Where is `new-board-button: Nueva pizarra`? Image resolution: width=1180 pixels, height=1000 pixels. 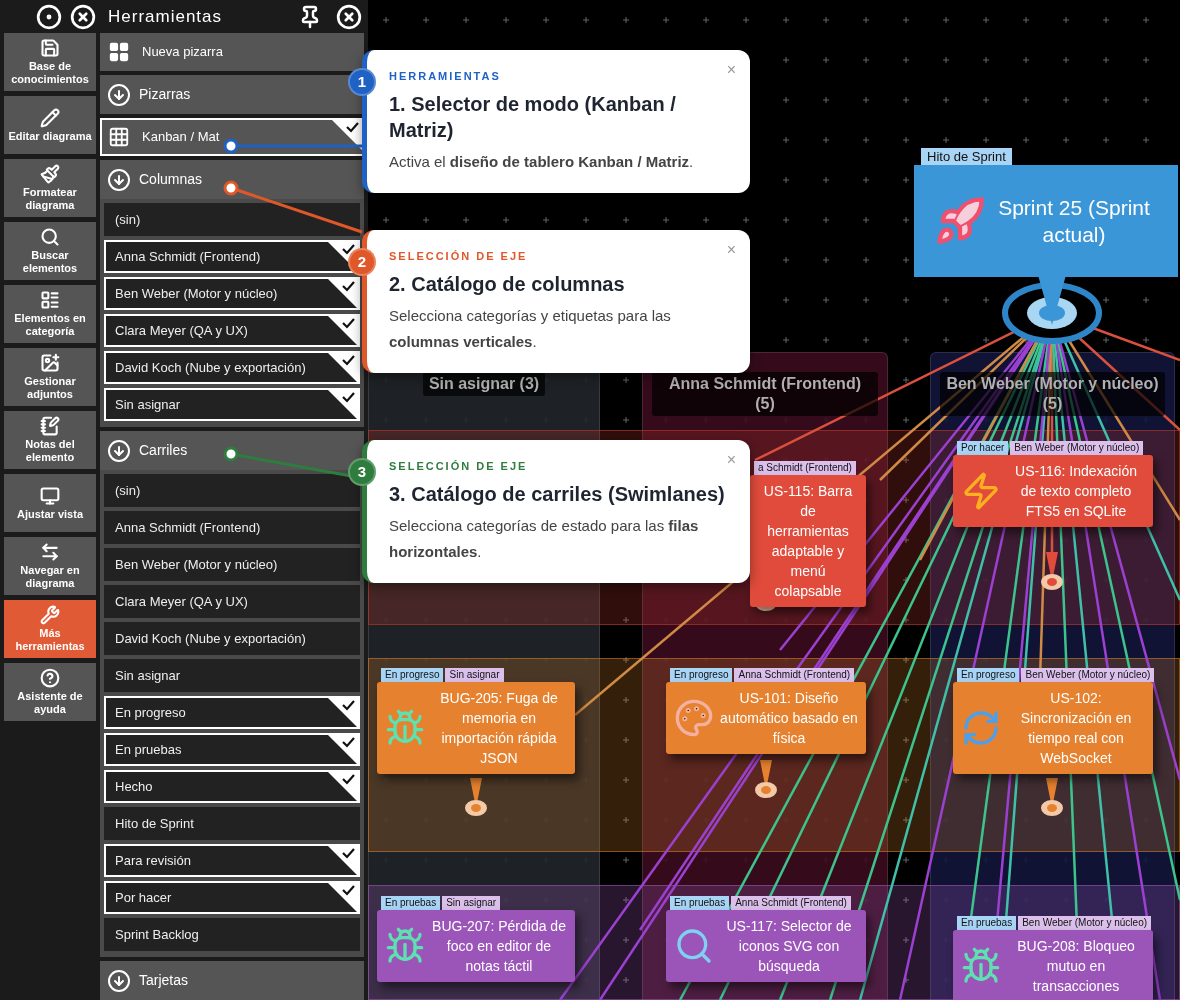 new-board-button: Nueva pizarra is located at coordinates (232, 52).